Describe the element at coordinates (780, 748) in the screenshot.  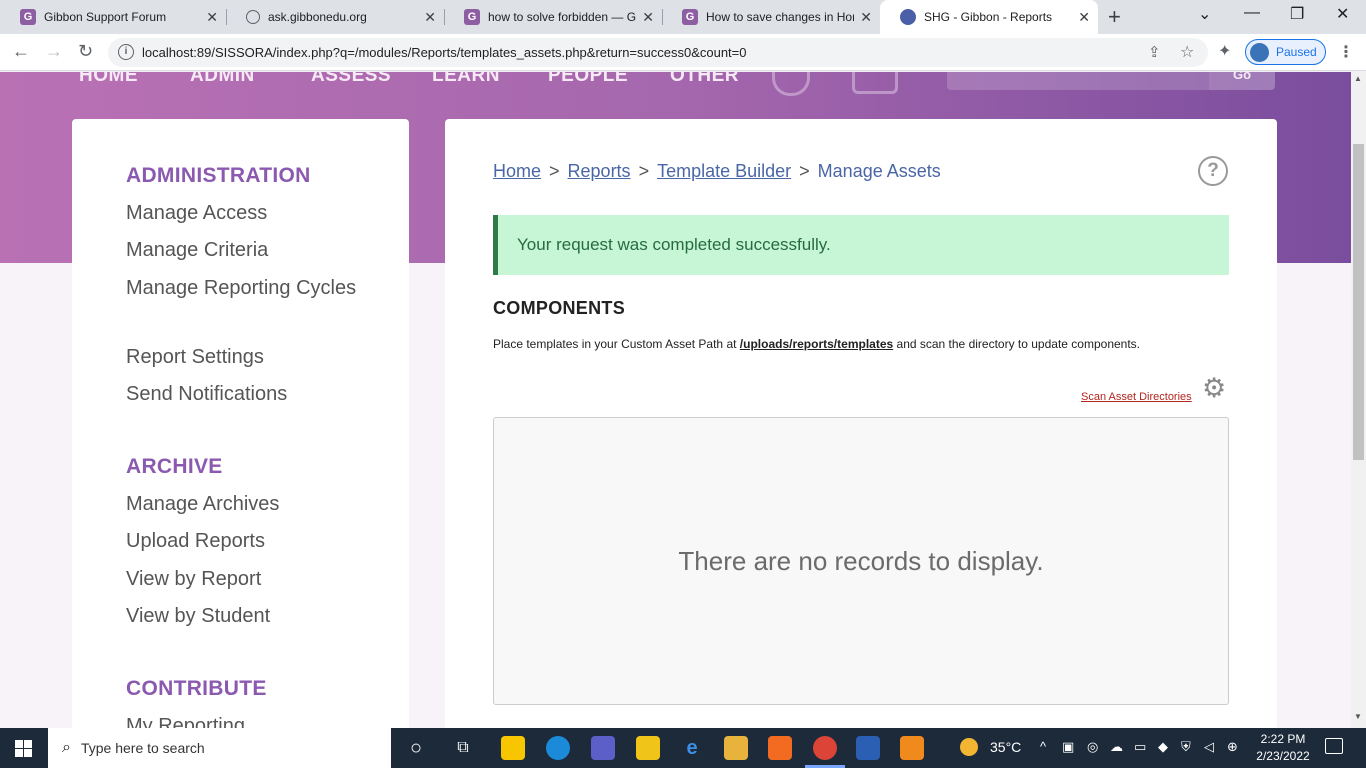
I see `xampp-icon` at that location.